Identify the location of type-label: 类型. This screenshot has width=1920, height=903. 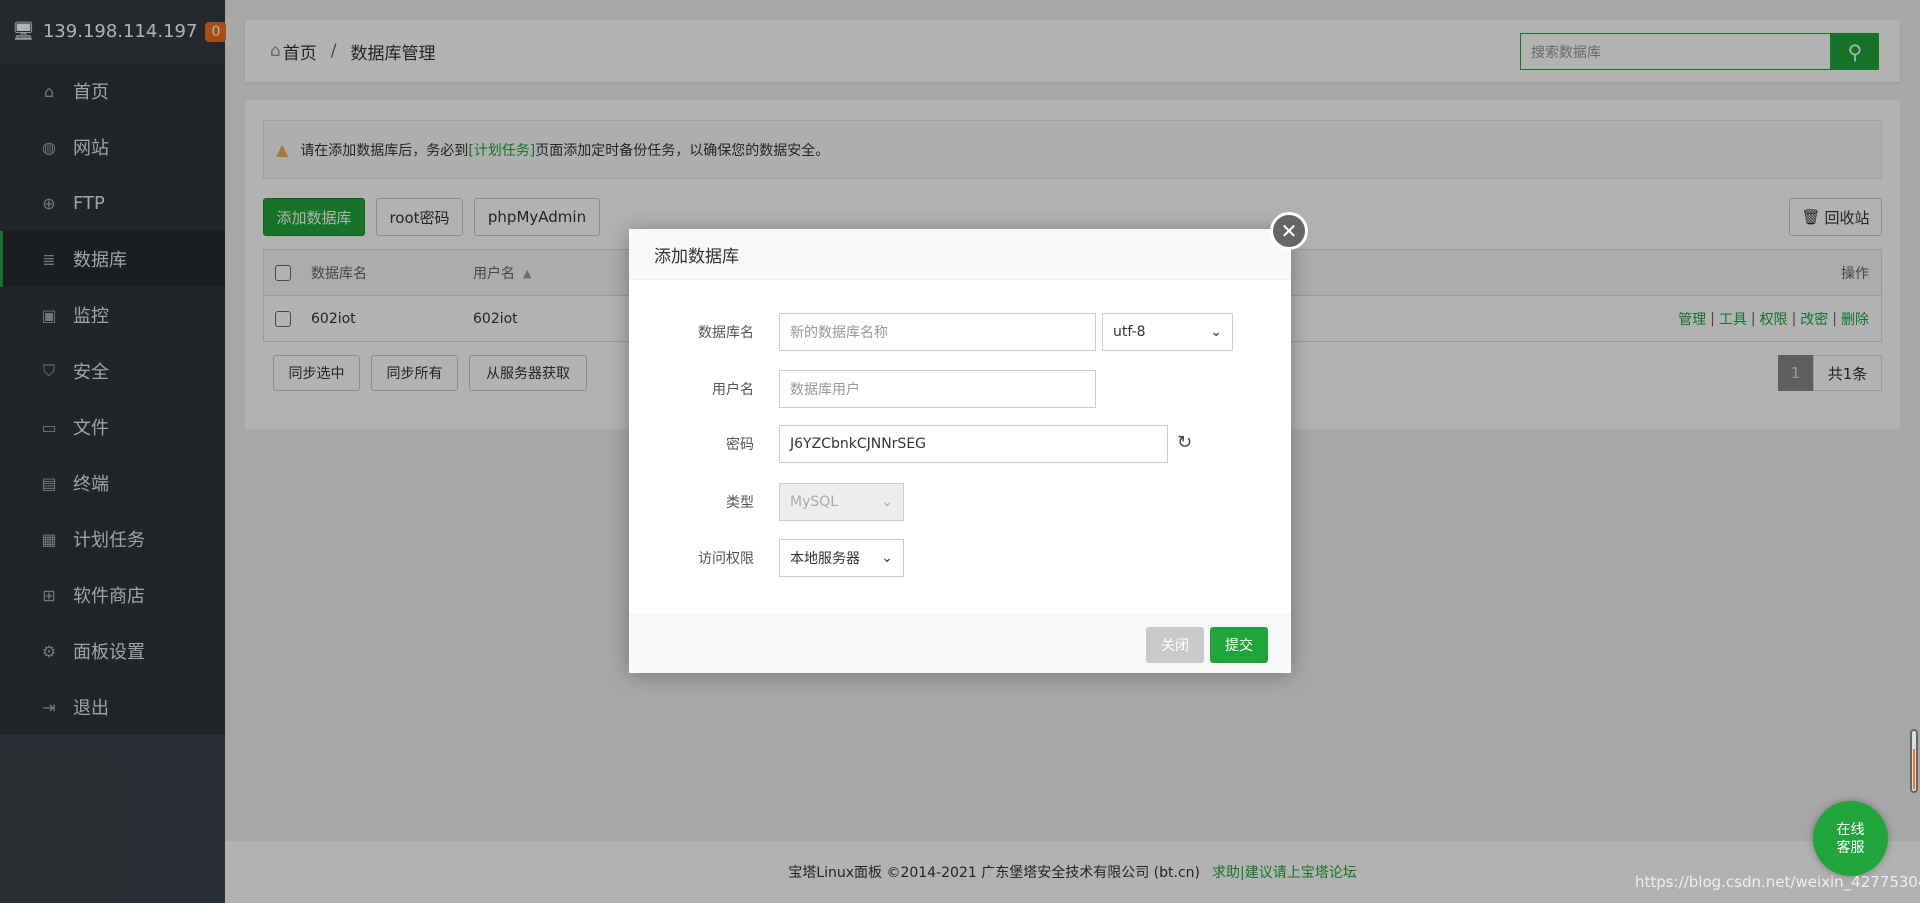
(740, 503).